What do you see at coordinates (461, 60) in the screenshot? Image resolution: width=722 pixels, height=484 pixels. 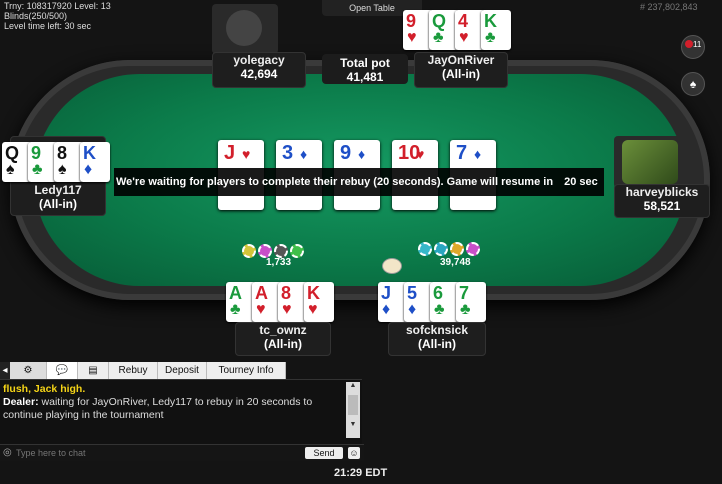 I see `player-name: JayOnRiver` at bounding box center [461, 60].